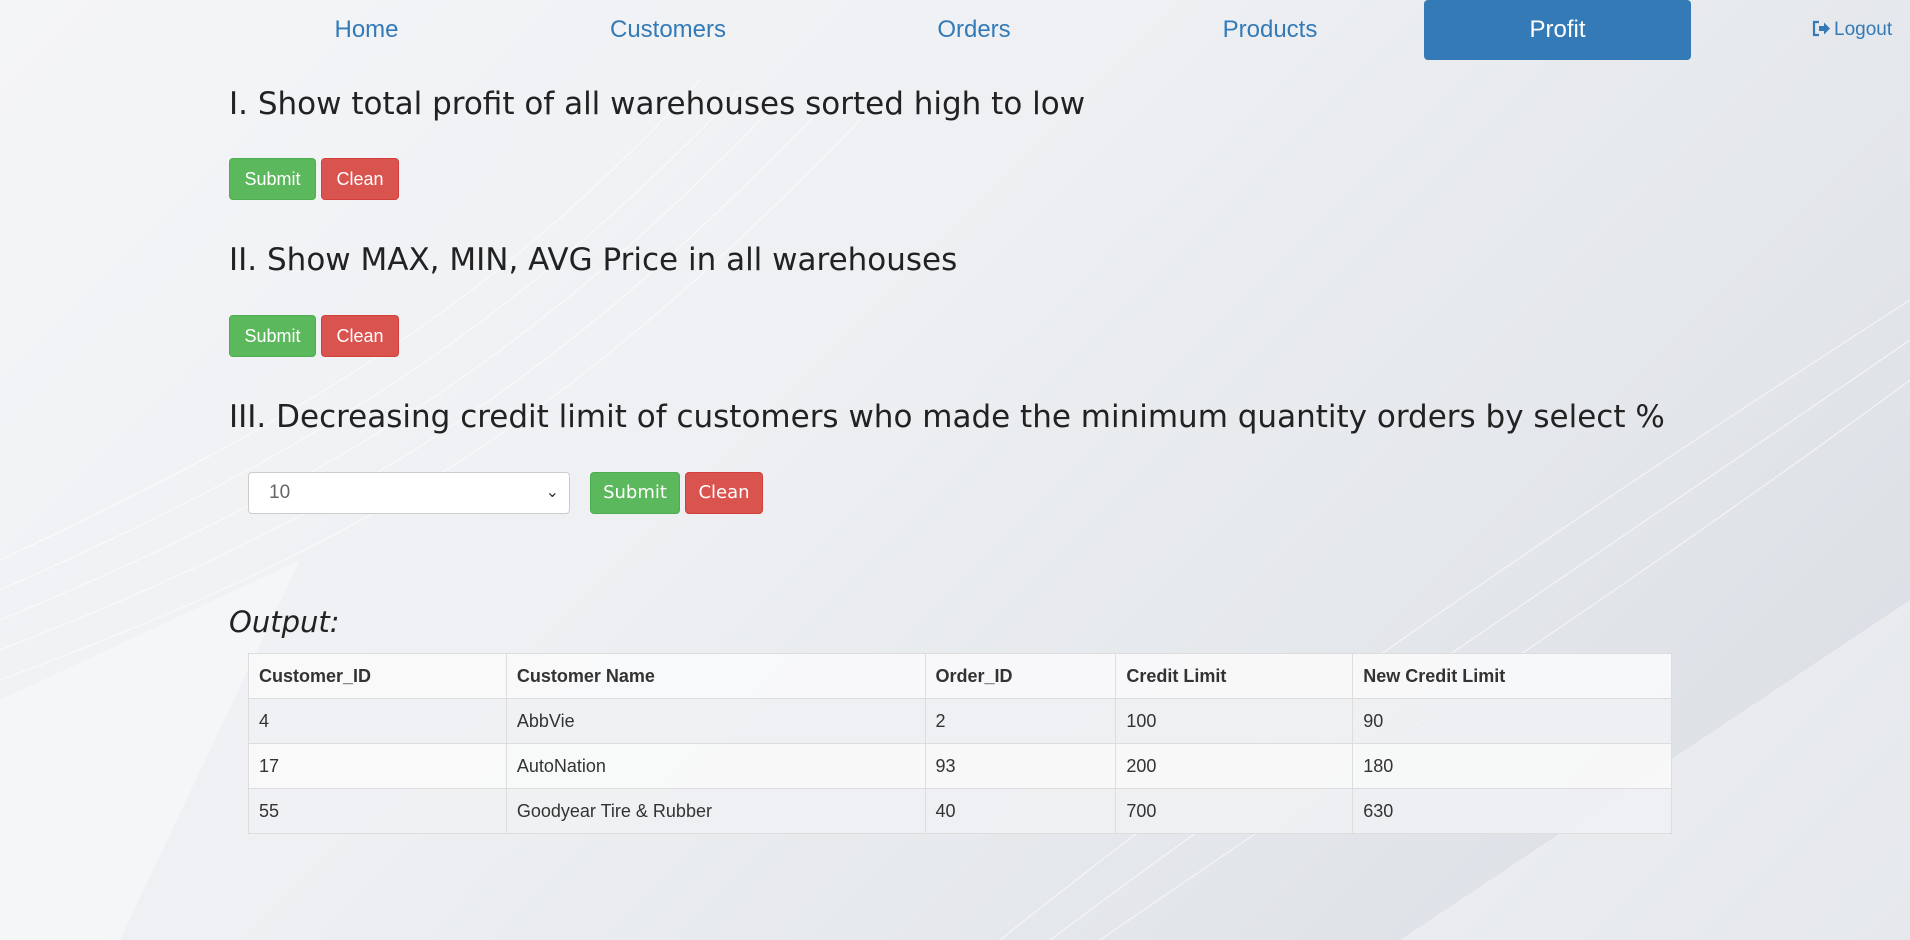  What do you see at coordinates (1234, 811) in the screenshot?
I see `table-cell: 700` at bounding box center [1234, 811].